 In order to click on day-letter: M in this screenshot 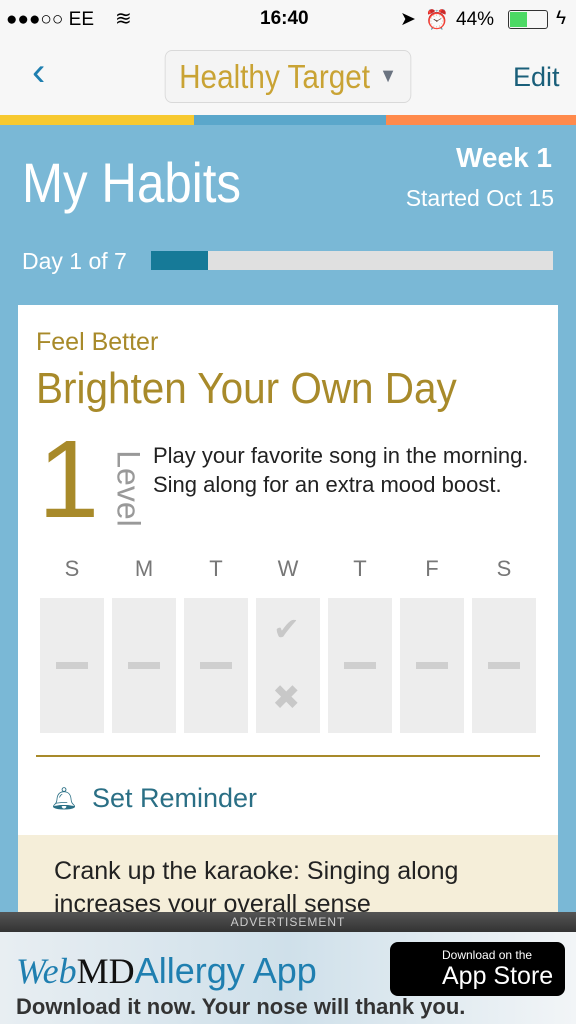, I will do `click(144, 568)`.